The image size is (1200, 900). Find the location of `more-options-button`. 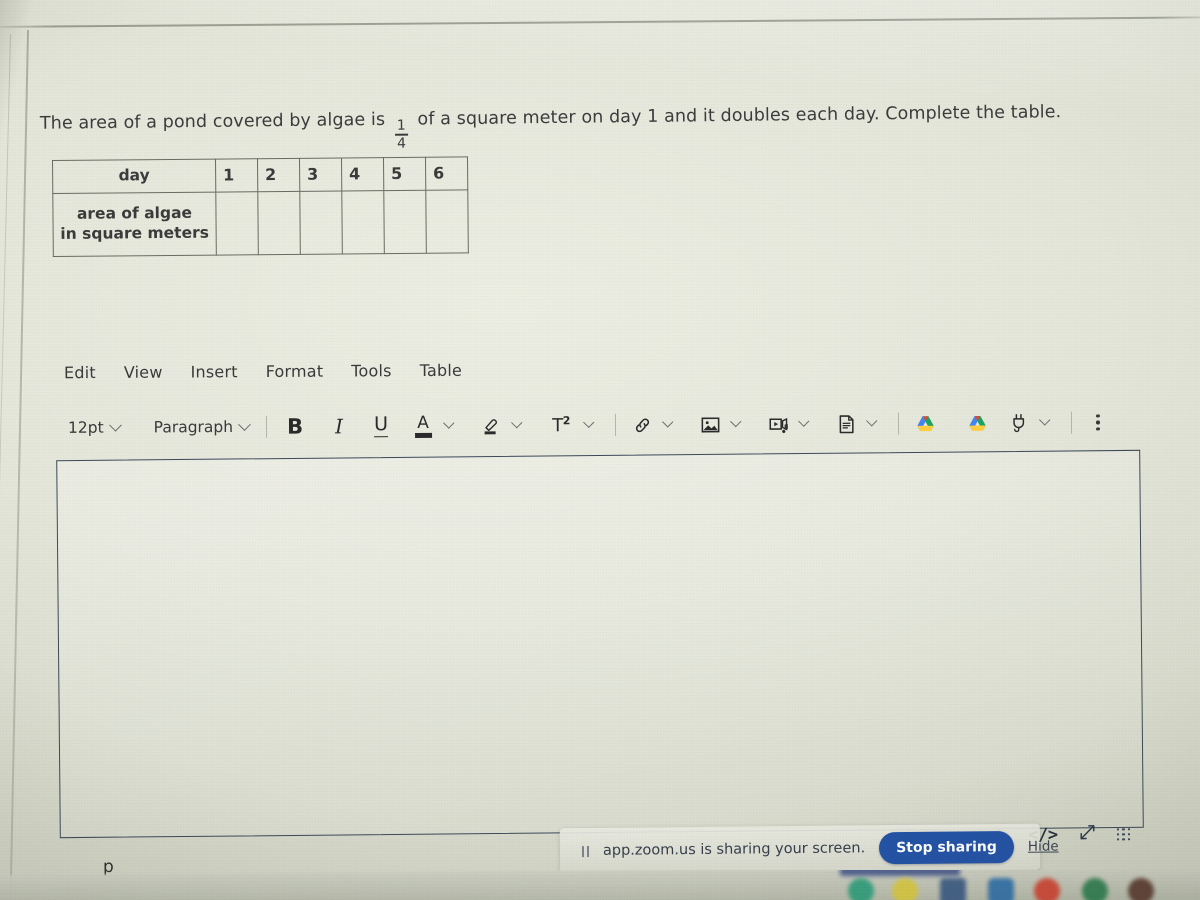

more-options-button is located at coordinates (1098, 422).